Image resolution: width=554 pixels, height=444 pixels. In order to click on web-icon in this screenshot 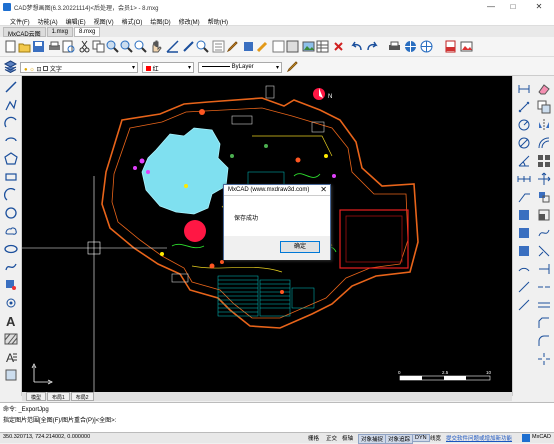, I will do `click(426, 46)`.